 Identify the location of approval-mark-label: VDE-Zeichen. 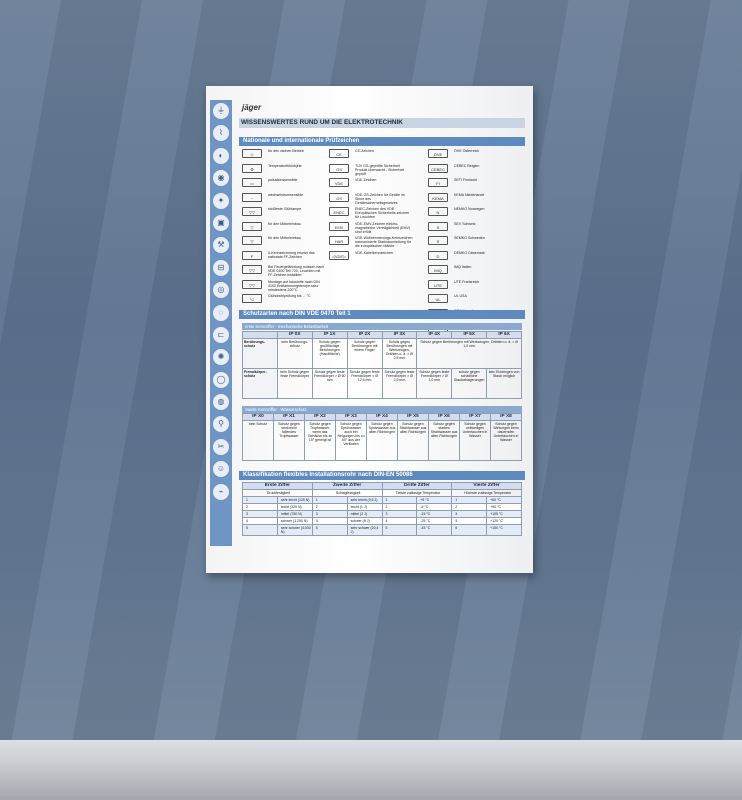
(366, 180).